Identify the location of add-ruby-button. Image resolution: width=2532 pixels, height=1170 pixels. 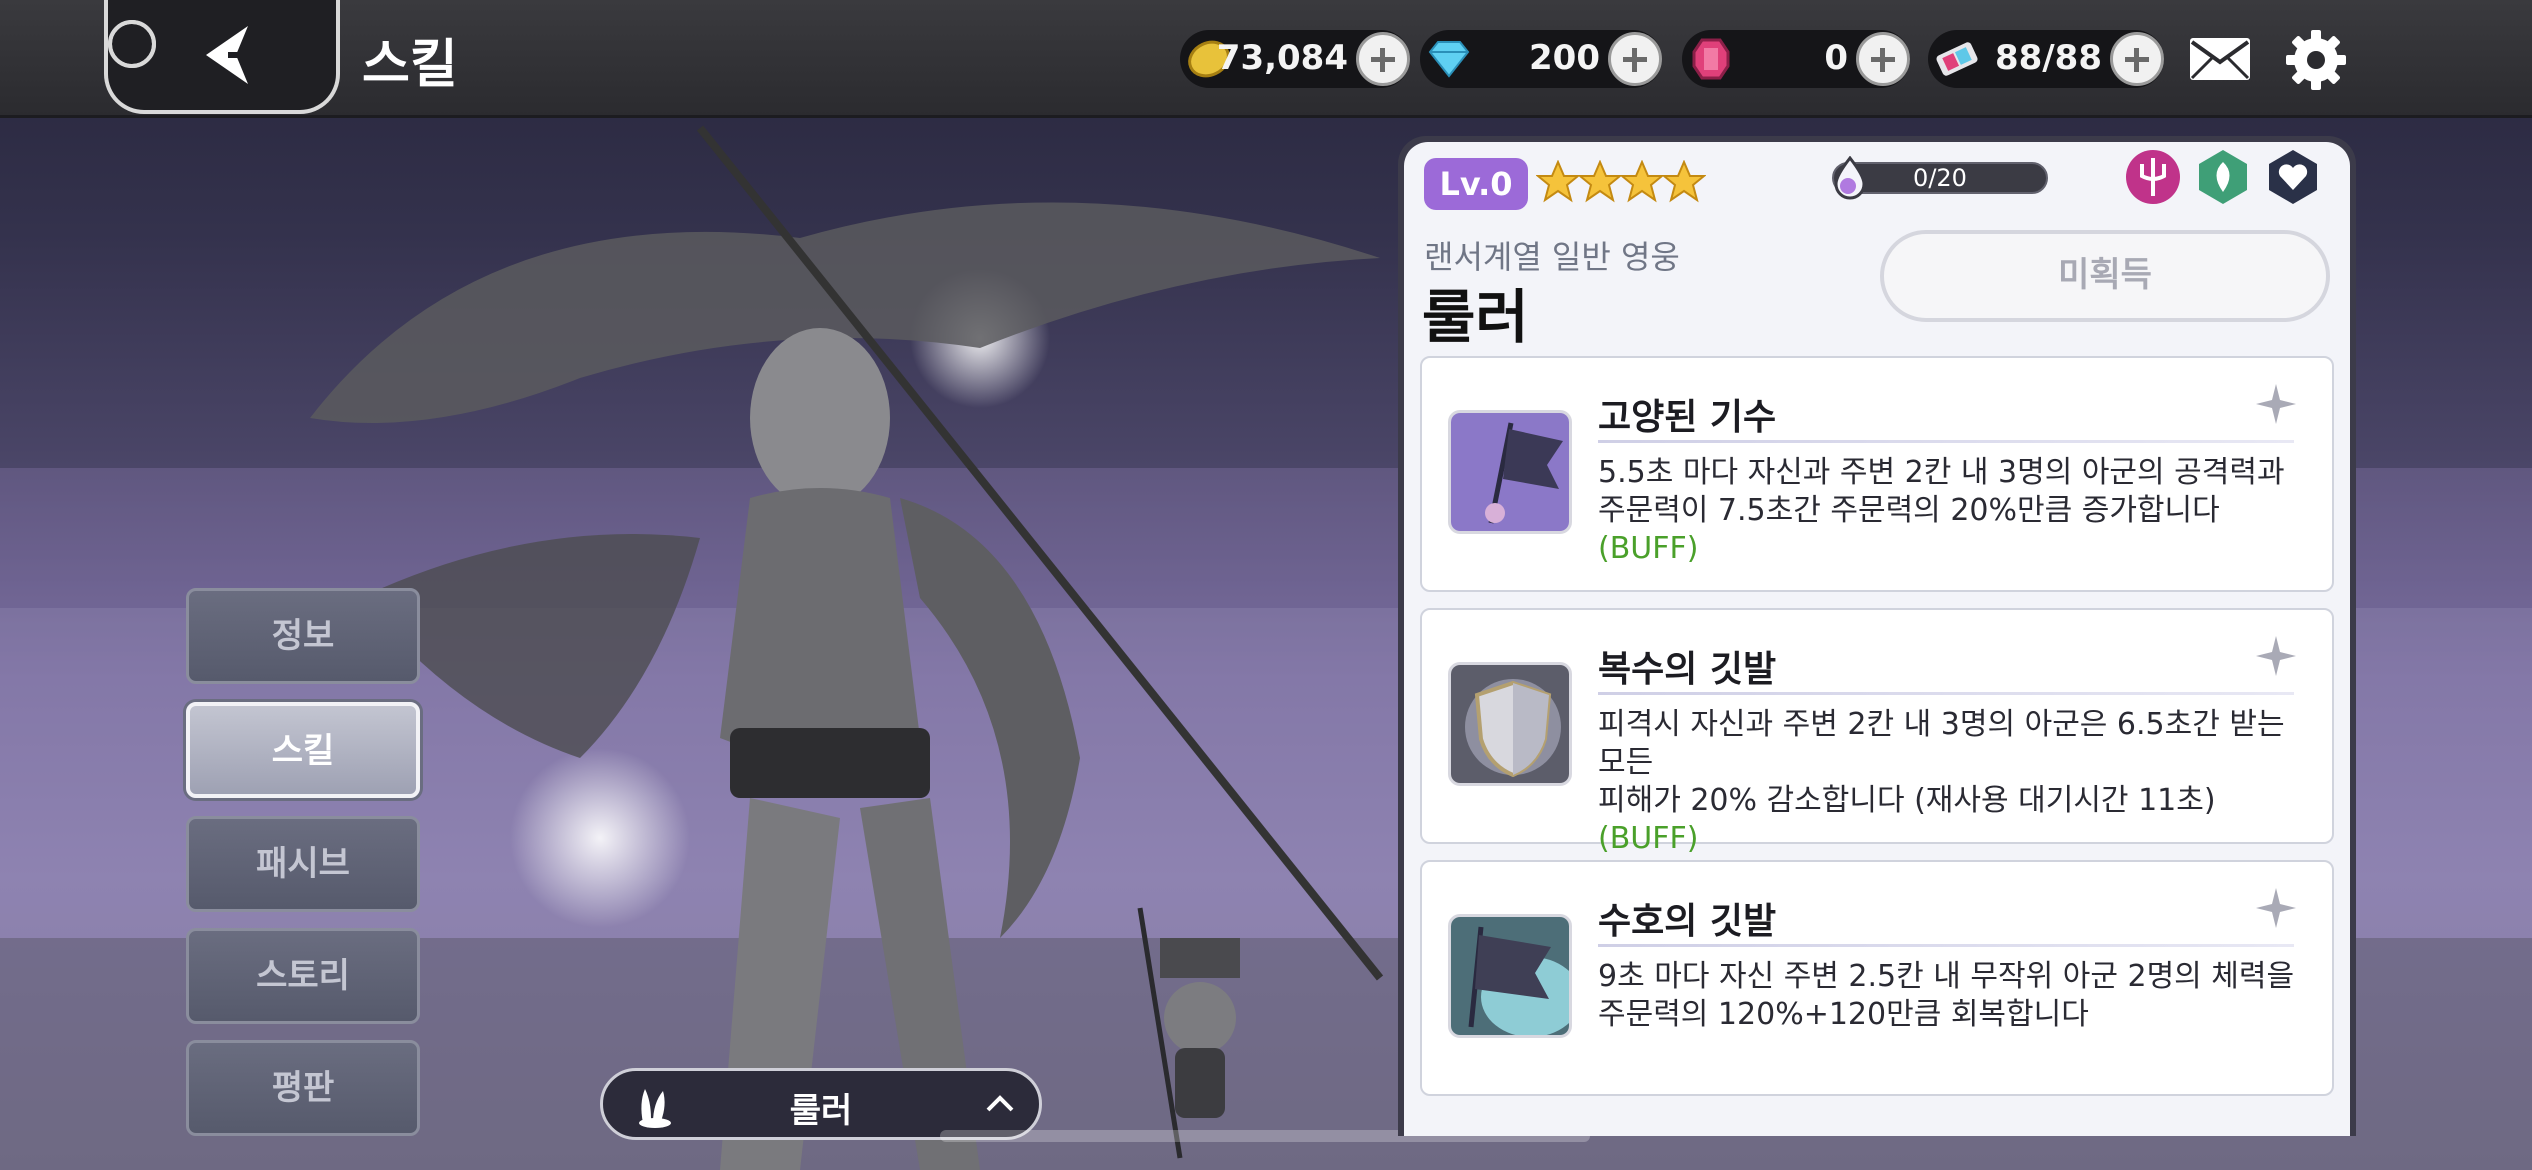
(1883, 59).